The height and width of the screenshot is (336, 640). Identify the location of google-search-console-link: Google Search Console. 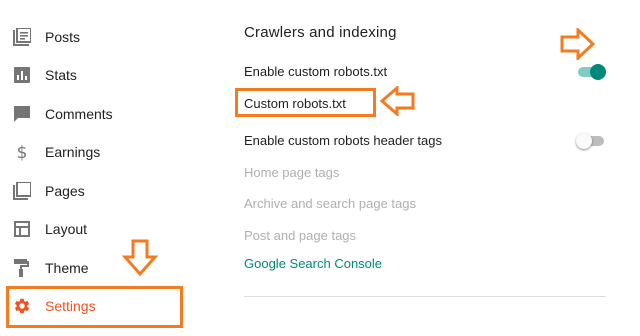
(313, 263).